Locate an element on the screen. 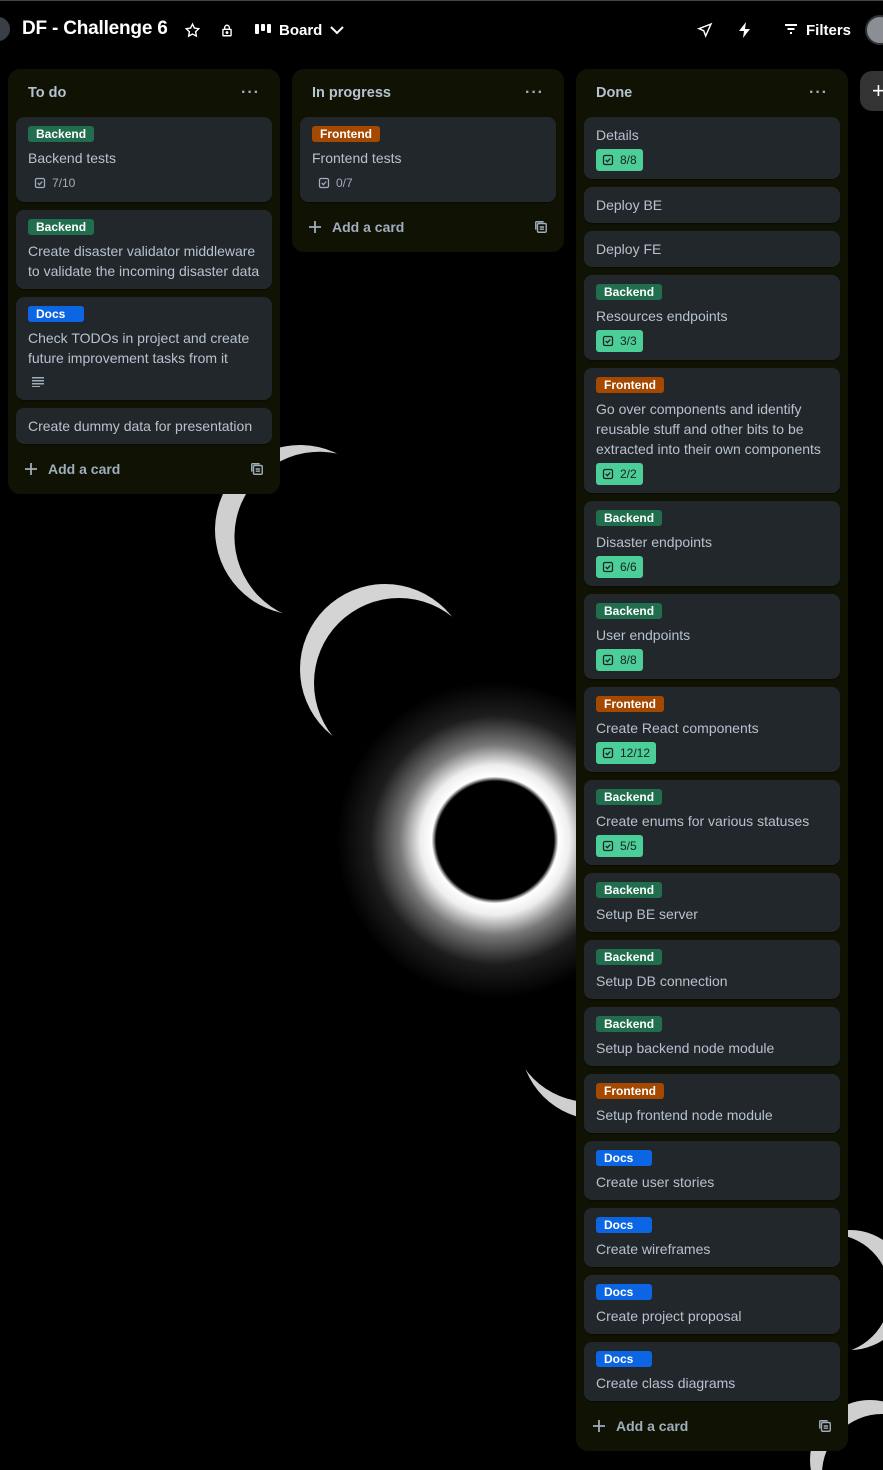  card-title: Setup DB connection is located at coordinates (662, 981).